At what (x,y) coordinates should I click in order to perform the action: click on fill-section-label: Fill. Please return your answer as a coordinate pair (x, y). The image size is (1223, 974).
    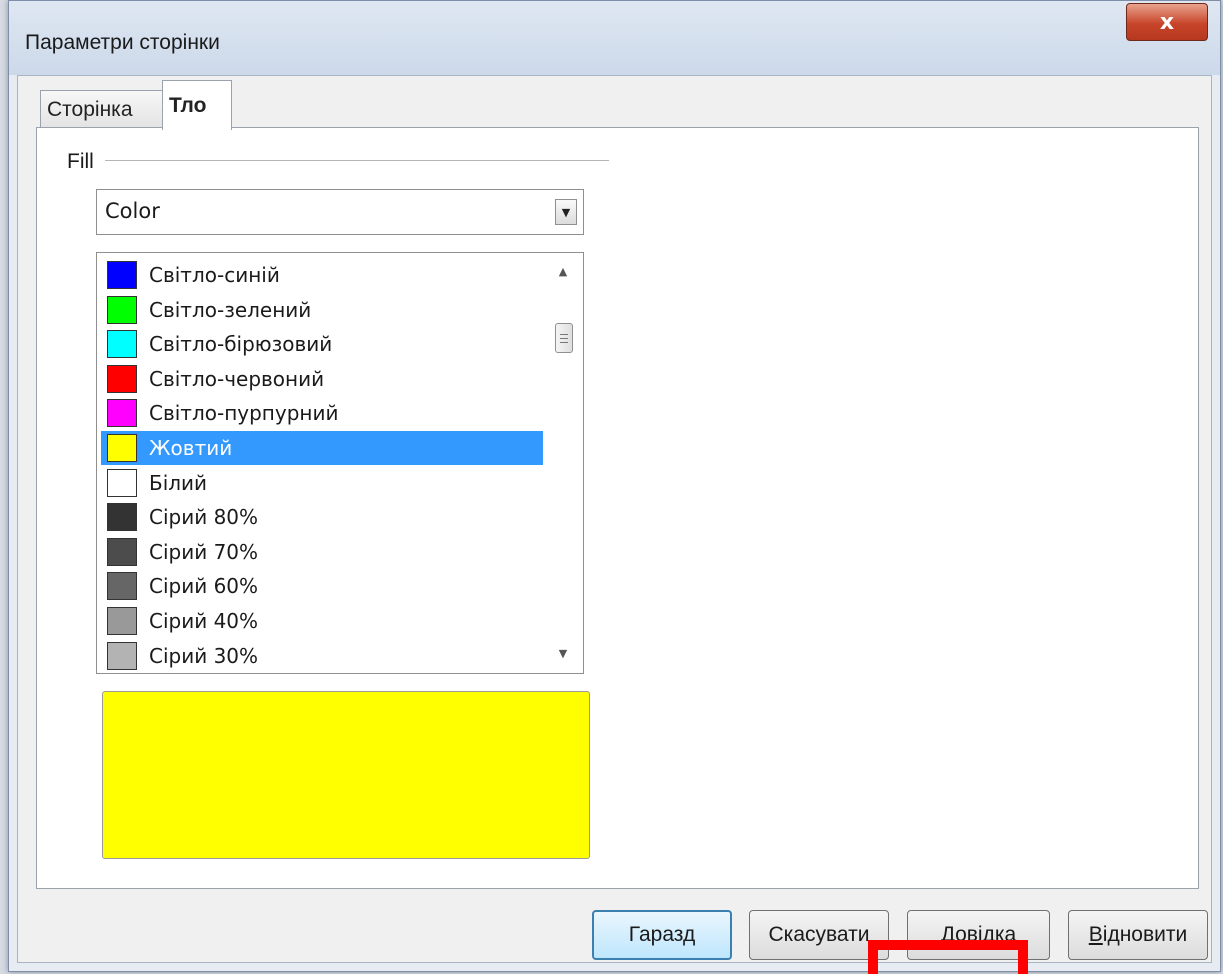
    Looking at the image, I should click on (80, 161).